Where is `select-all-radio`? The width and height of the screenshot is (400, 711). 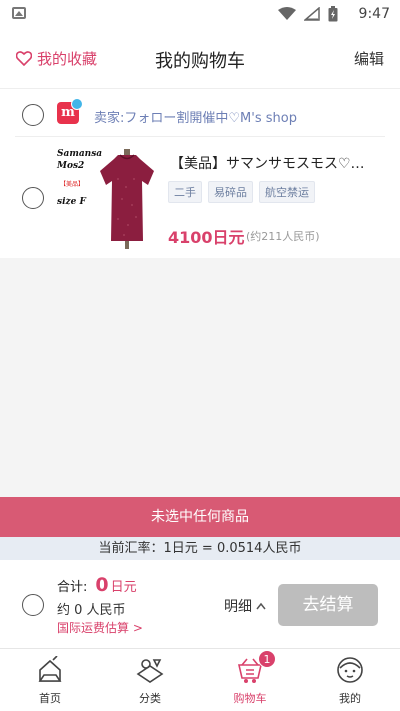
select-all-radio is located at coordinates (33, 605).